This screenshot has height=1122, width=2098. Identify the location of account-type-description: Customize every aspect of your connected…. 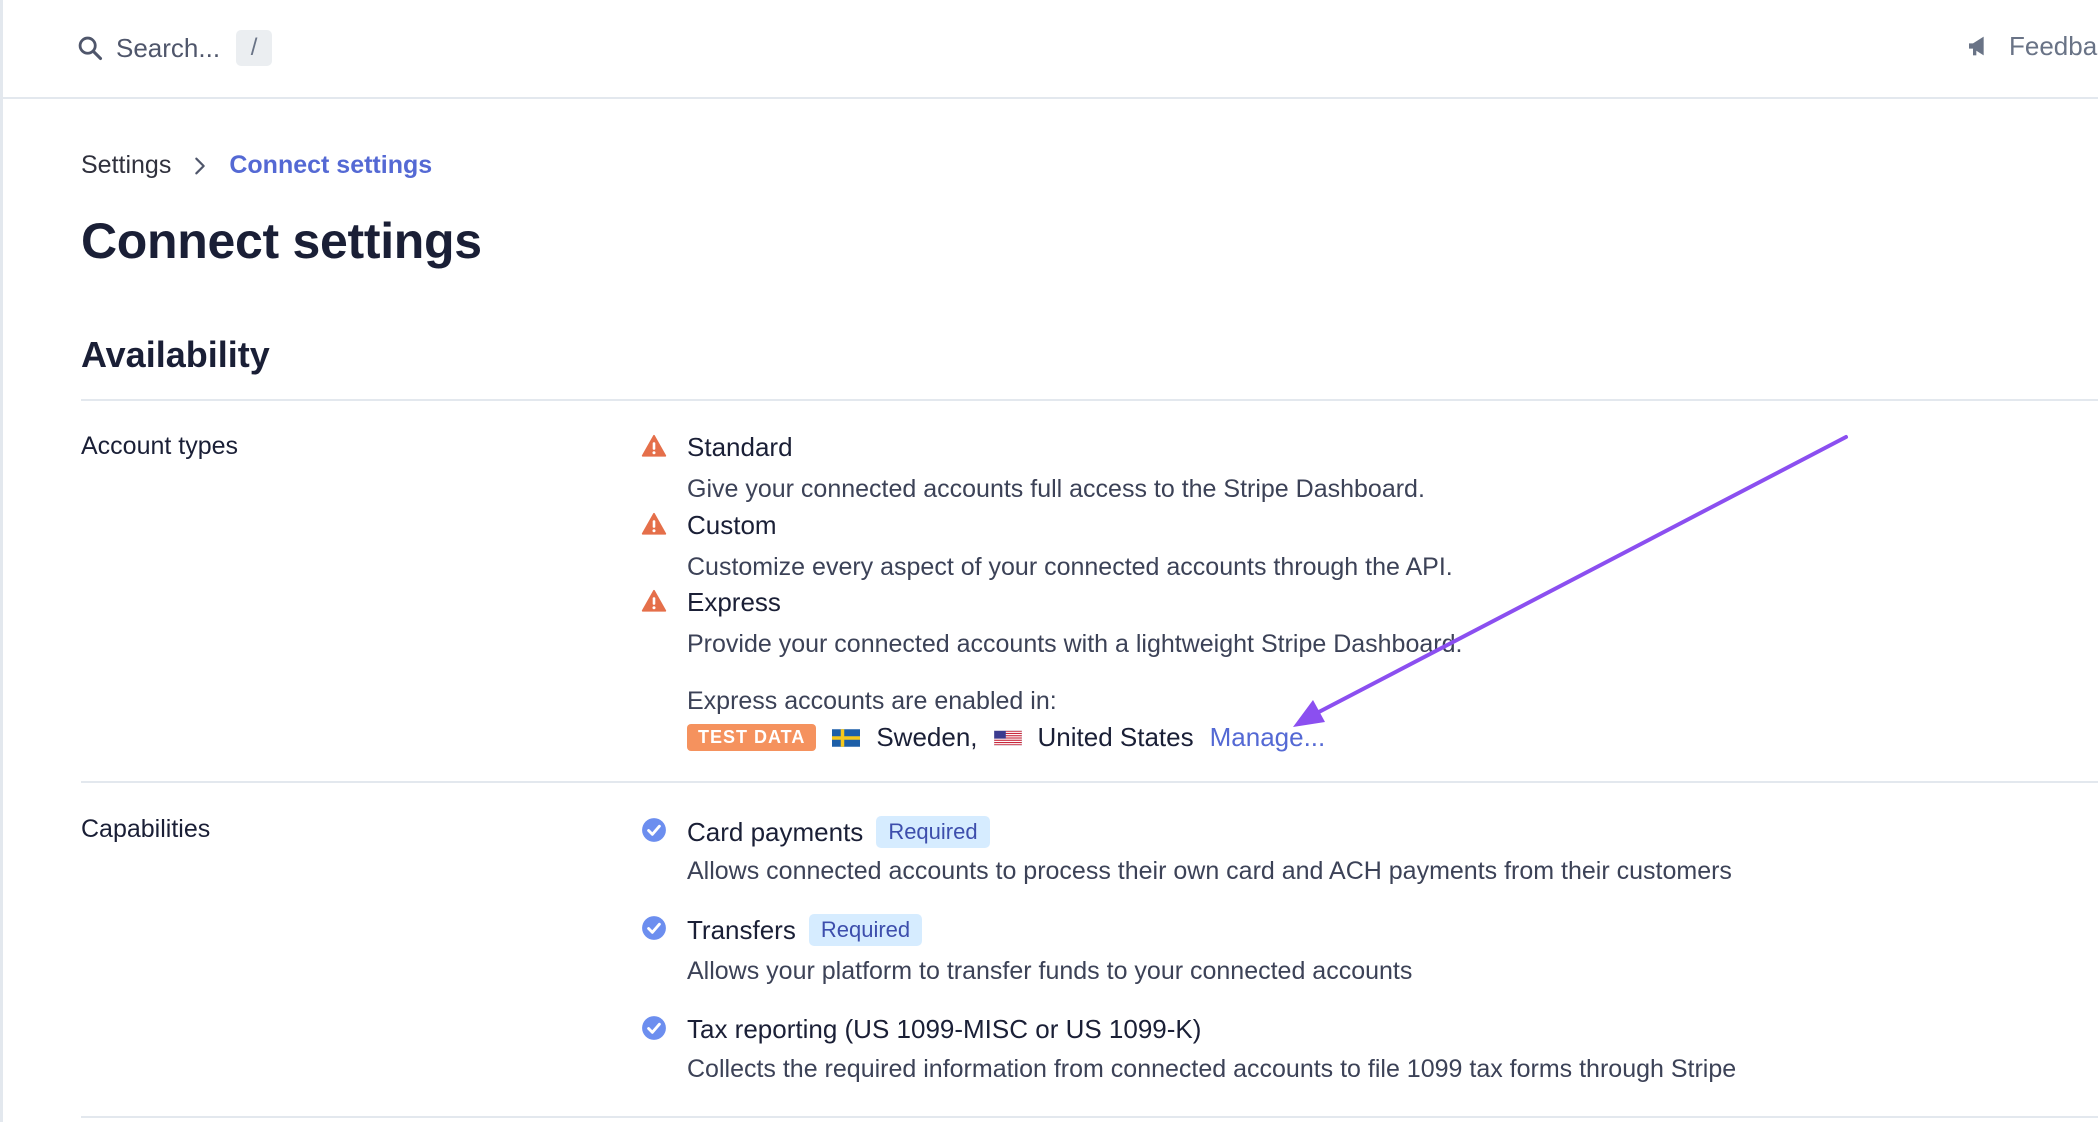
(1070, 567).